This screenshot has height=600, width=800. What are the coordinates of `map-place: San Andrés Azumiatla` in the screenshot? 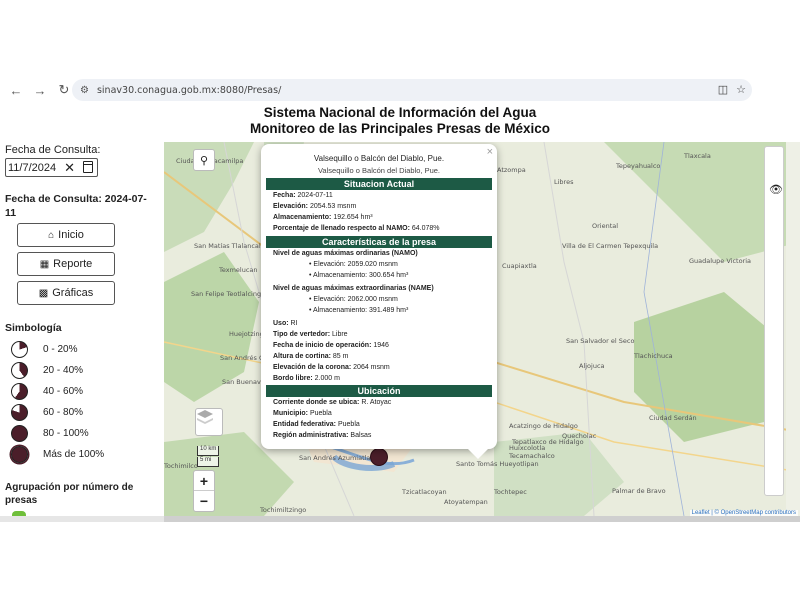 It's located at (335, 458).